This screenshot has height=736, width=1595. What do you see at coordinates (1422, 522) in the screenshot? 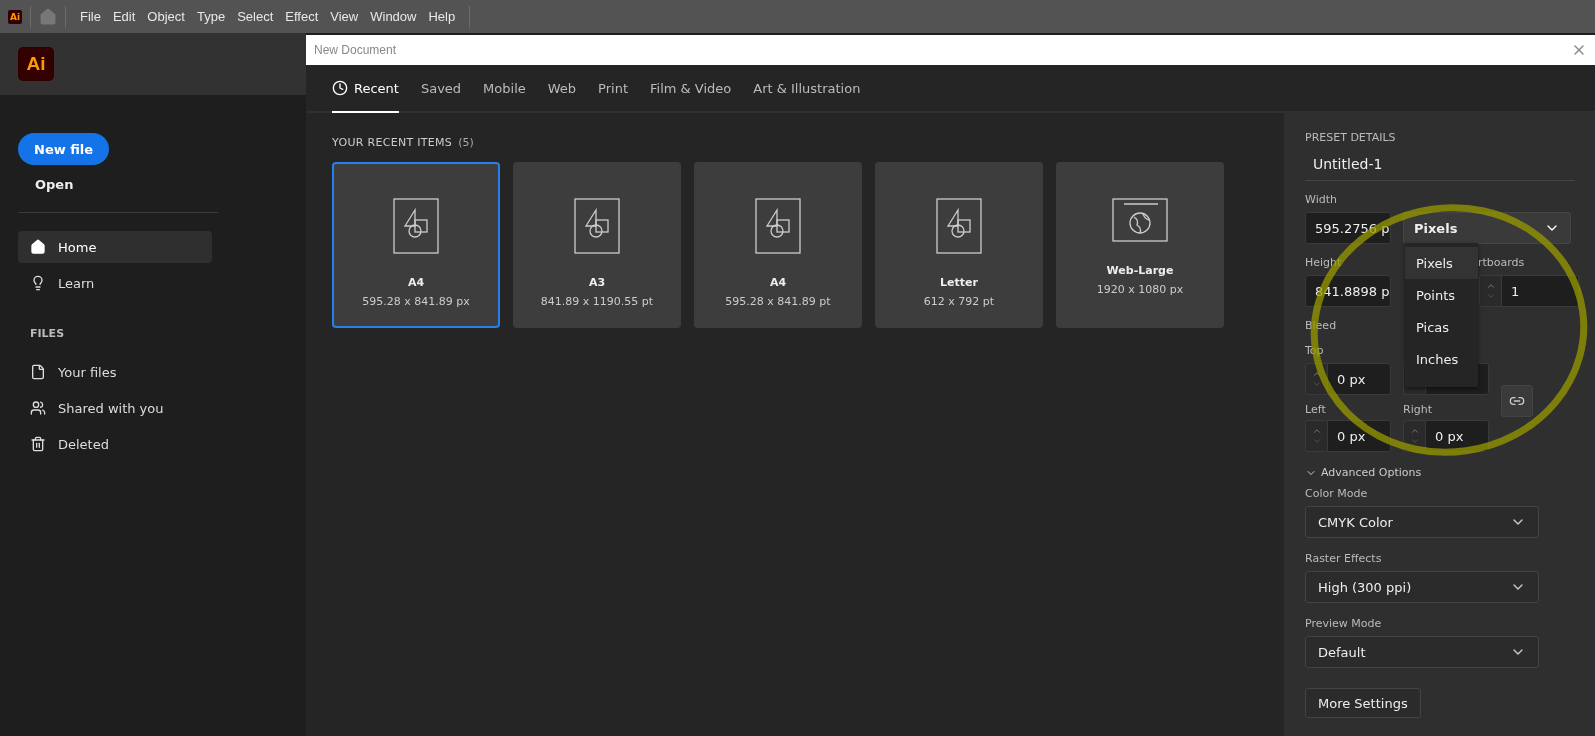
I see `color-mode-dropdown: CMYK Color` at bounding box center [1422, 522].